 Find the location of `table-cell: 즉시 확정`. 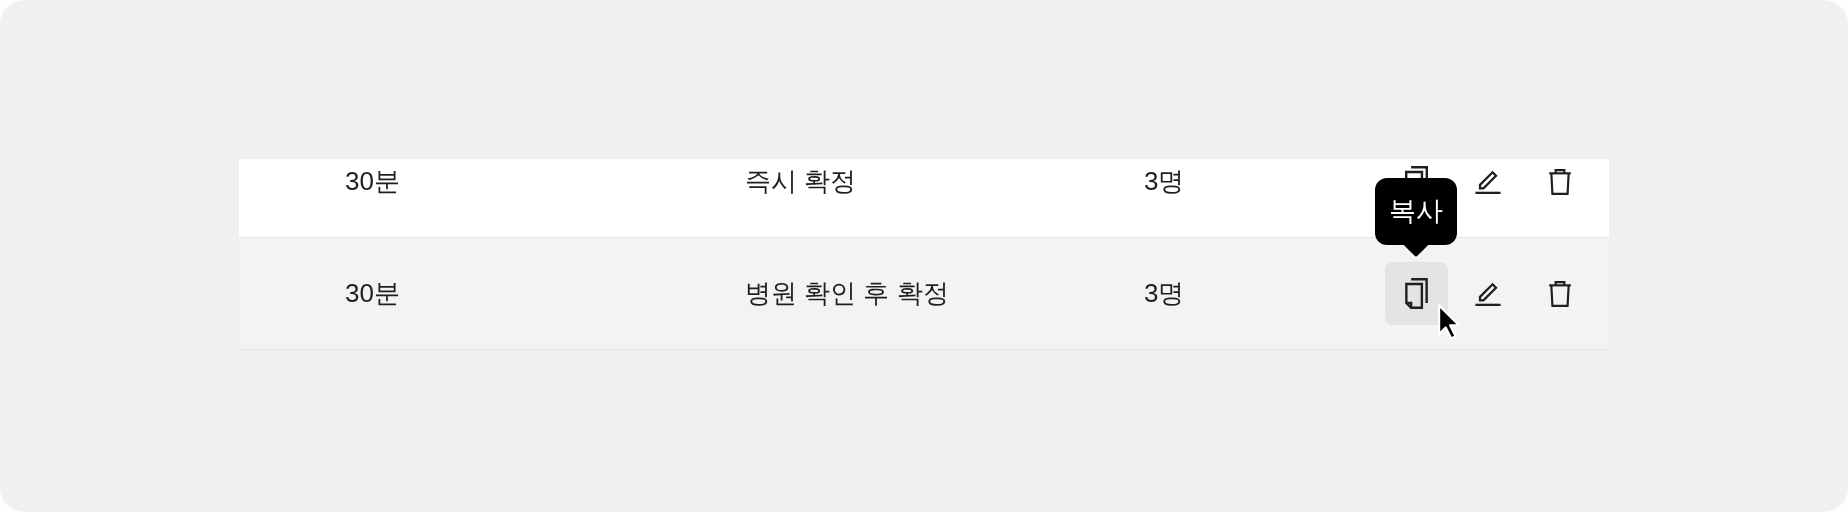

table-cell: 즉시 확정 is located at coordinates (801, 181).